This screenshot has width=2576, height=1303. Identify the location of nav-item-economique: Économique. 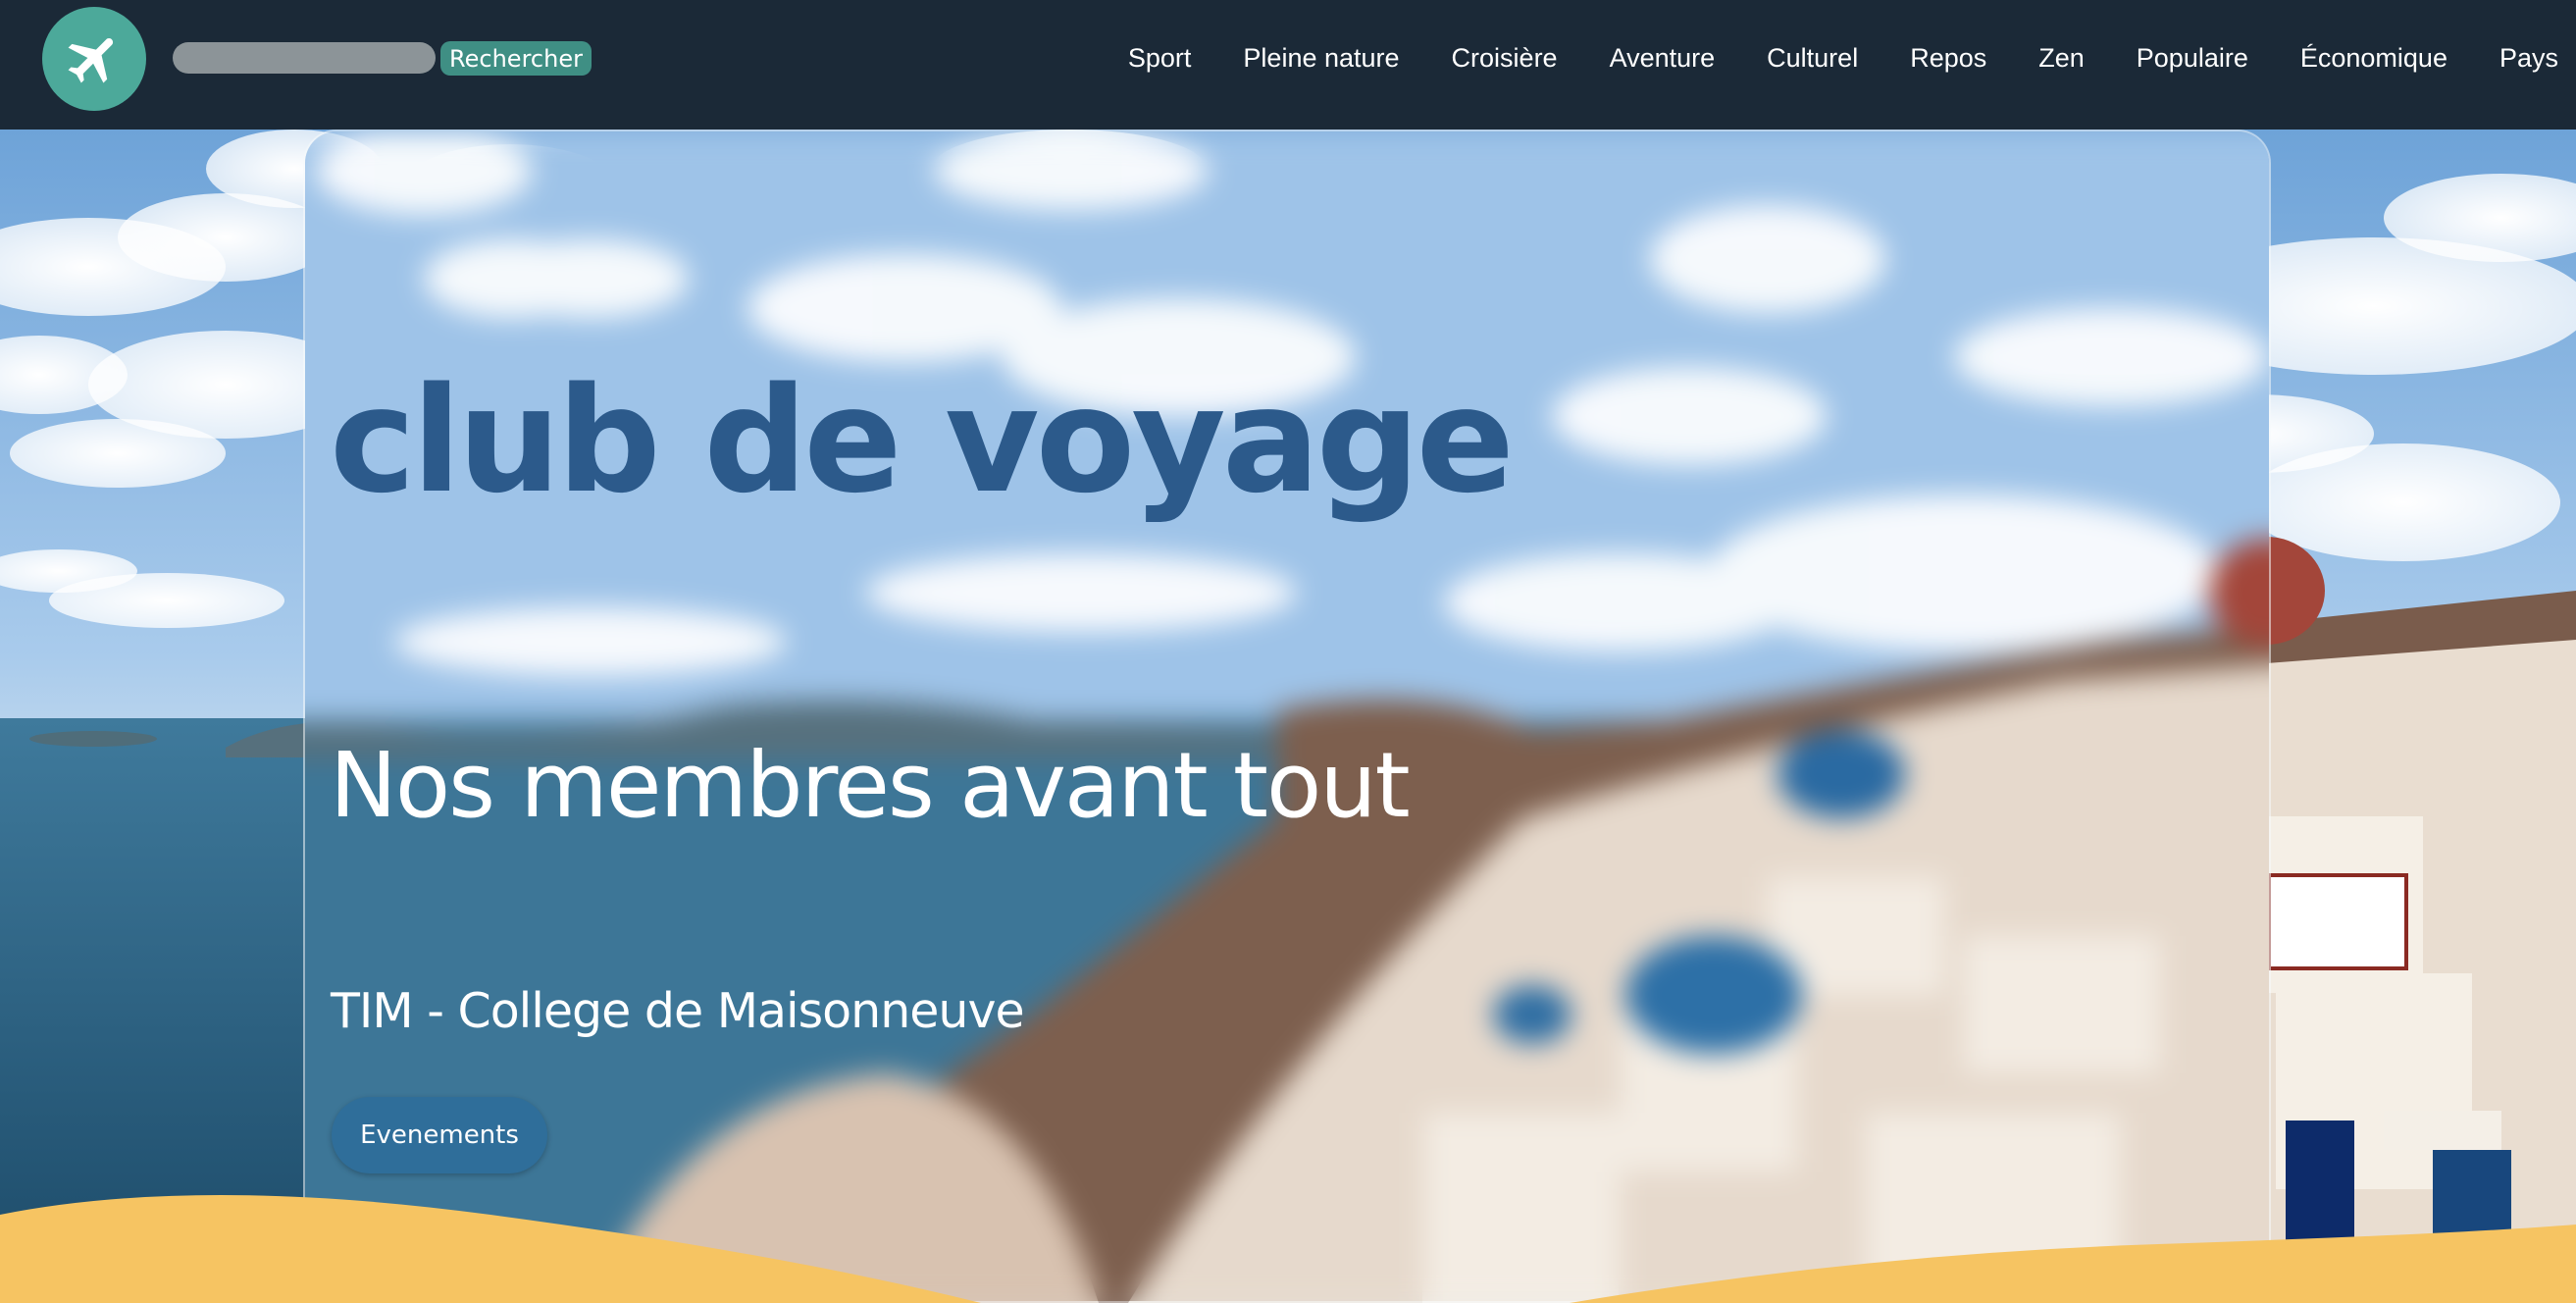
(2373, 58).